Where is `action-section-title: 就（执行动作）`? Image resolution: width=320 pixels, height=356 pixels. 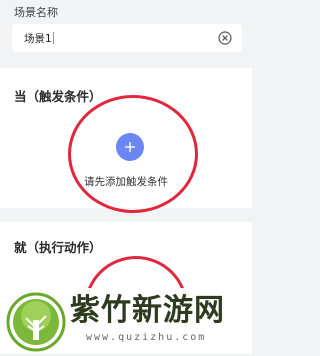
action-section-title: 就（执行动作） is located at coordinates (58, 247).